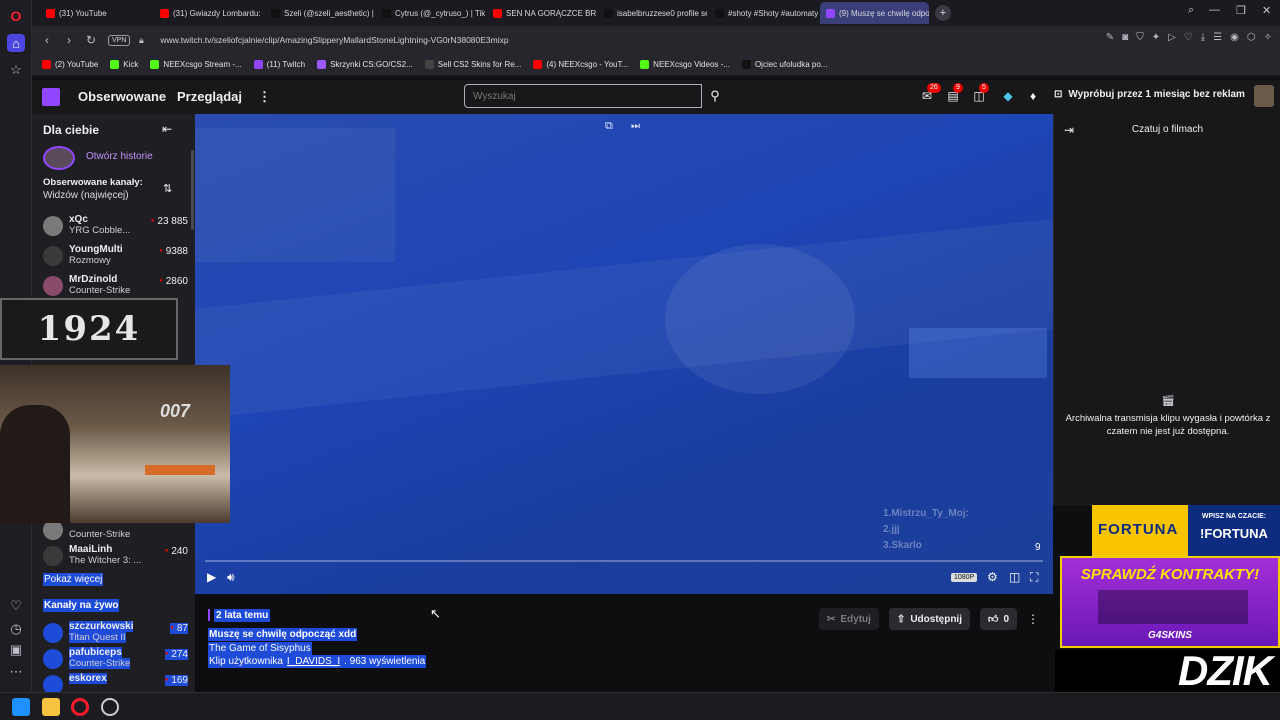 Image resolution: width=1280 pixels, height=720 pixels. I want to click on channel-row: szczurkowskiTitan Quest II 87, so click(115, 633).